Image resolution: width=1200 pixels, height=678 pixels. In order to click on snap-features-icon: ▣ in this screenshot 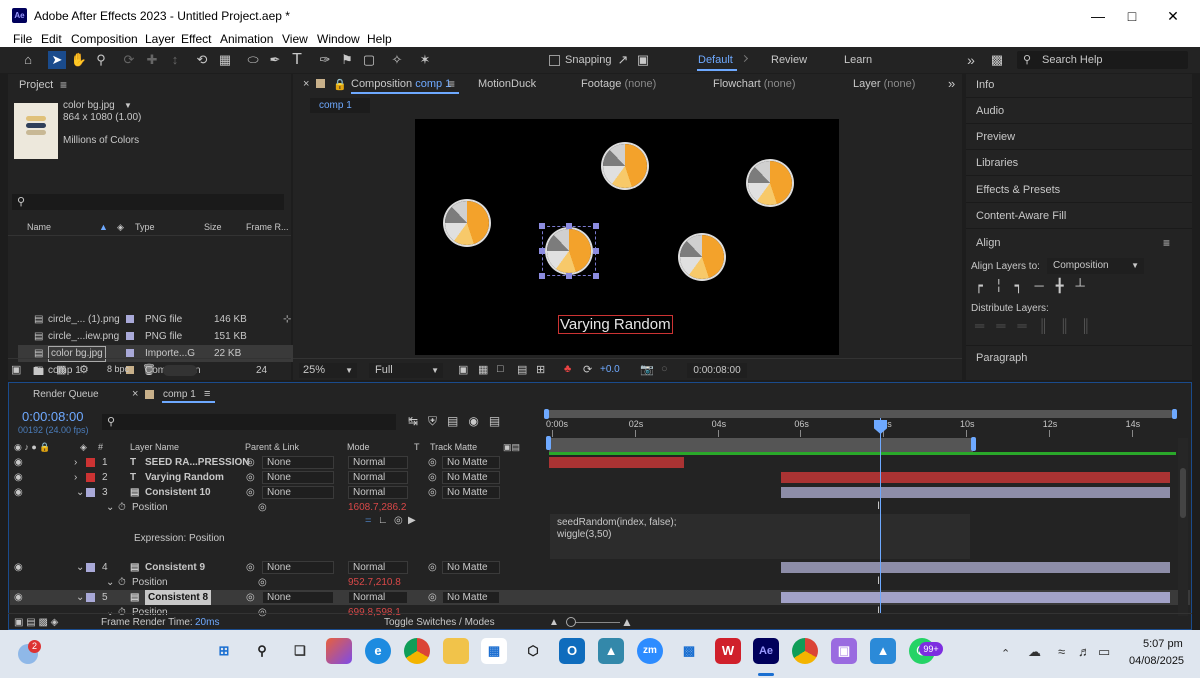, I will do `click(643, 60)`.